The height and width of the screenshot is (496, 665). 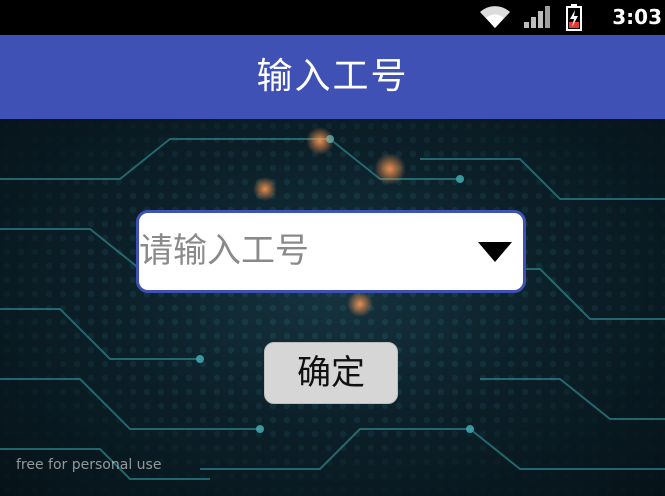 What do you see at coordinates (574, 17) in the screenshot?
I see `battery-charging-icon` at bounding box center [574, 17].